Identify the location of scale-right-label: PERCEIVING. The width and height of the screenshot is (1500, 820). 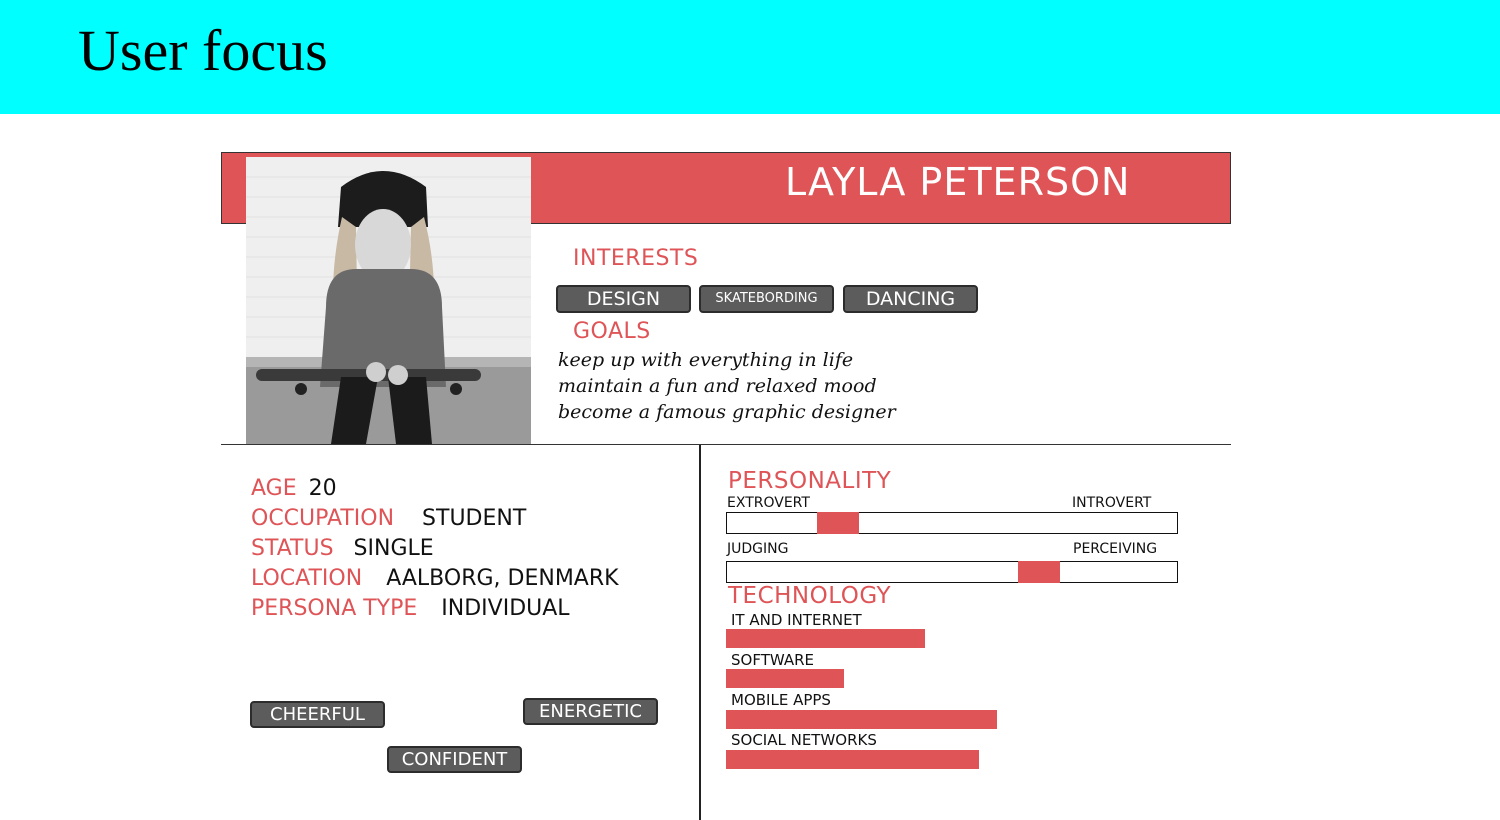
(1115, 549).